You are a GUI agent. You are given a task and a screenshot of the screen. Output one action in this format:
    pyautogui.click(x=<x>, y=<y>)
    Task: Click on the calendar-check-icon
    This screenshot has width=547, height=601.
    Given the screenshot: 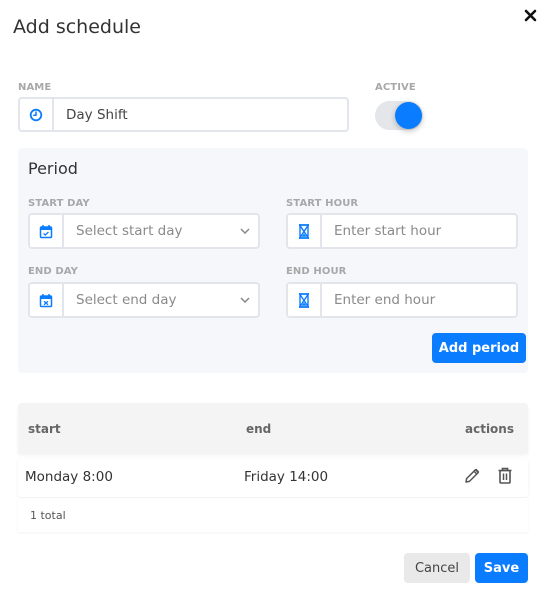 What is the action you would take?
    pyautogui.click(x=46, y=231)
    